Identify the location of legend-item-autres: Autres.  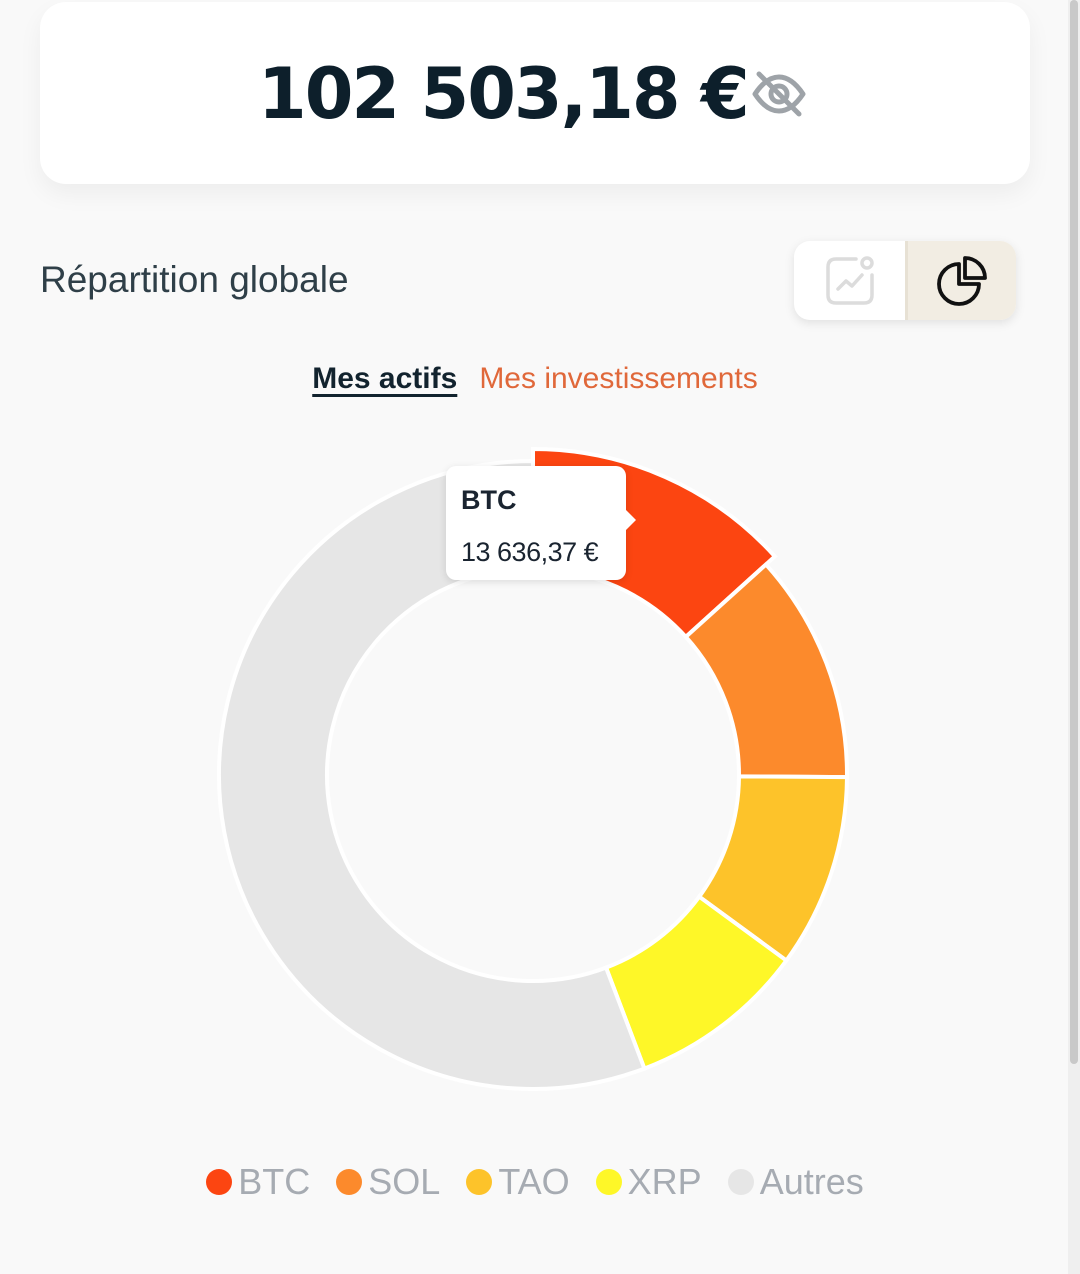
(795, 1182).